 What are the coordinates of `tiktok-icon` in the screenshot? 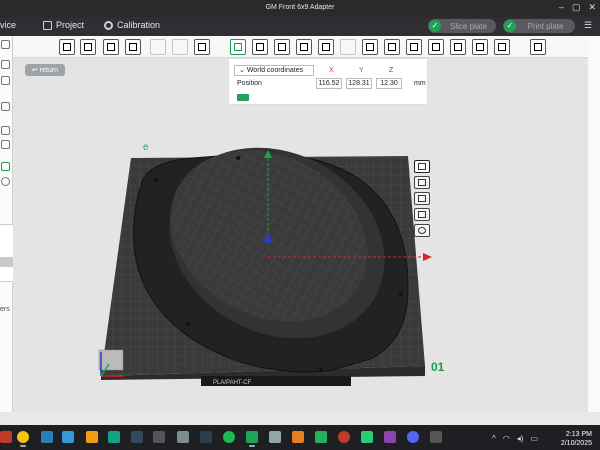 It's located at (206, 437).